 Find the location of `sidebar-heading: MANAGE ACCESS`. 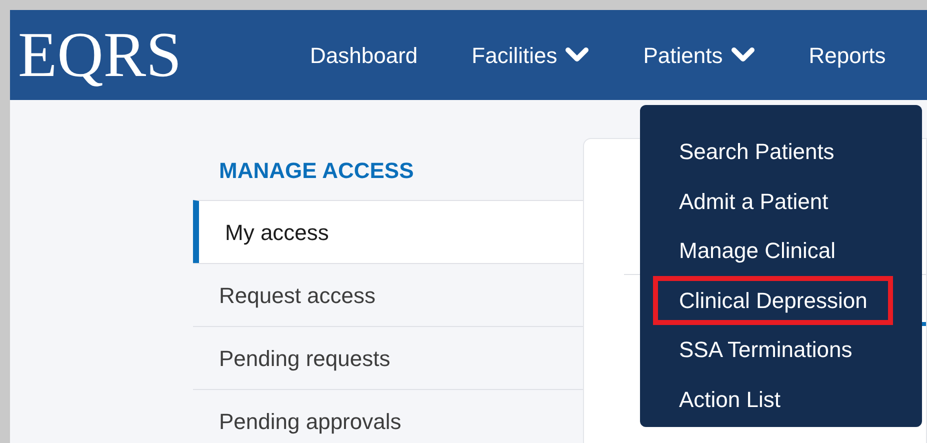

sidebar-heading: MANAGE ACCESS is located at coordinates (316, 171).